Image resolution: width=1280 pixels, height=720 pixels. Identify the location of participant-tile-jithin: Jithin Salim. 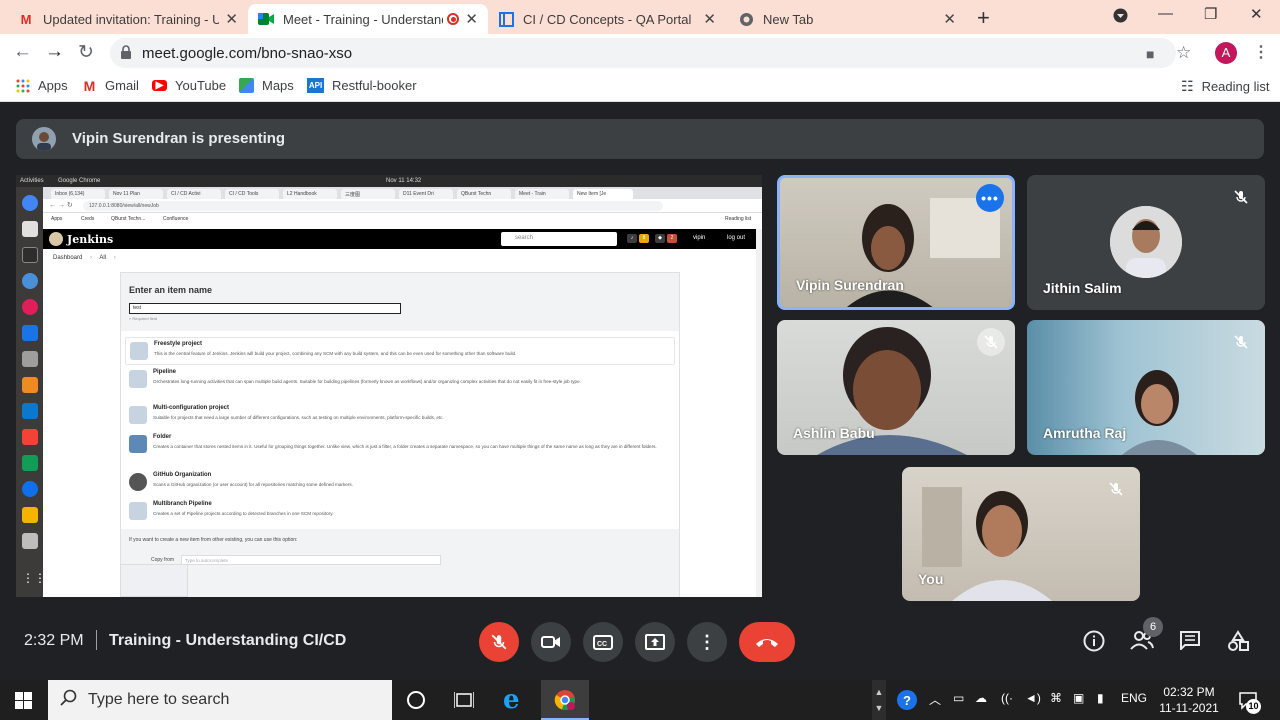
(1146, 242).